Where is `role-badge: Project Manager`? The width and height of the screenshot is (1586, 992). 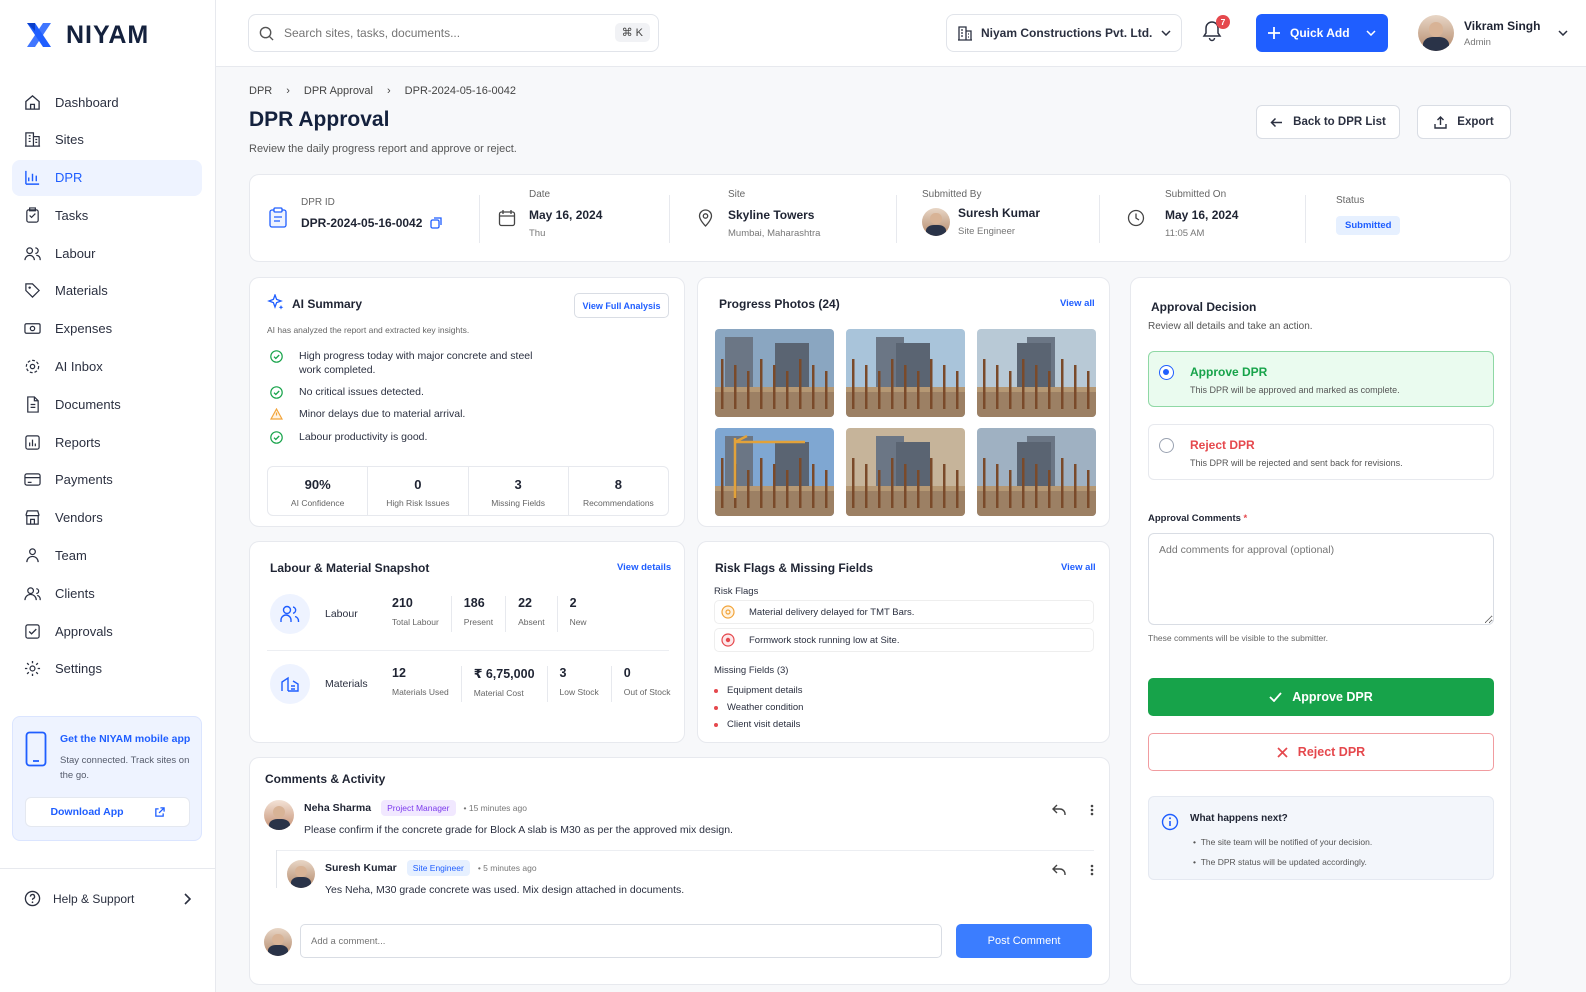 role-badge: Project Manager is located at coordinates (418, 808).